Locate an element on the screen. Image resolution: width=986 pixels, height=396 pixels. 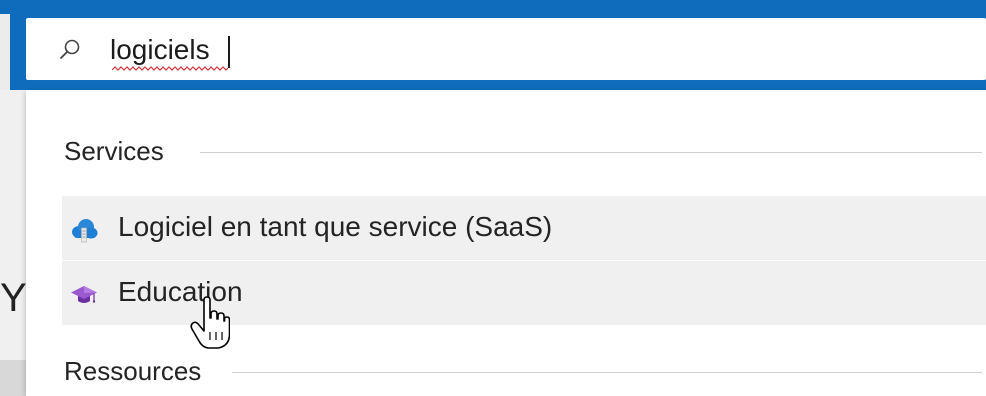
hand-cursor-icon is located at coordinates (210, 322).